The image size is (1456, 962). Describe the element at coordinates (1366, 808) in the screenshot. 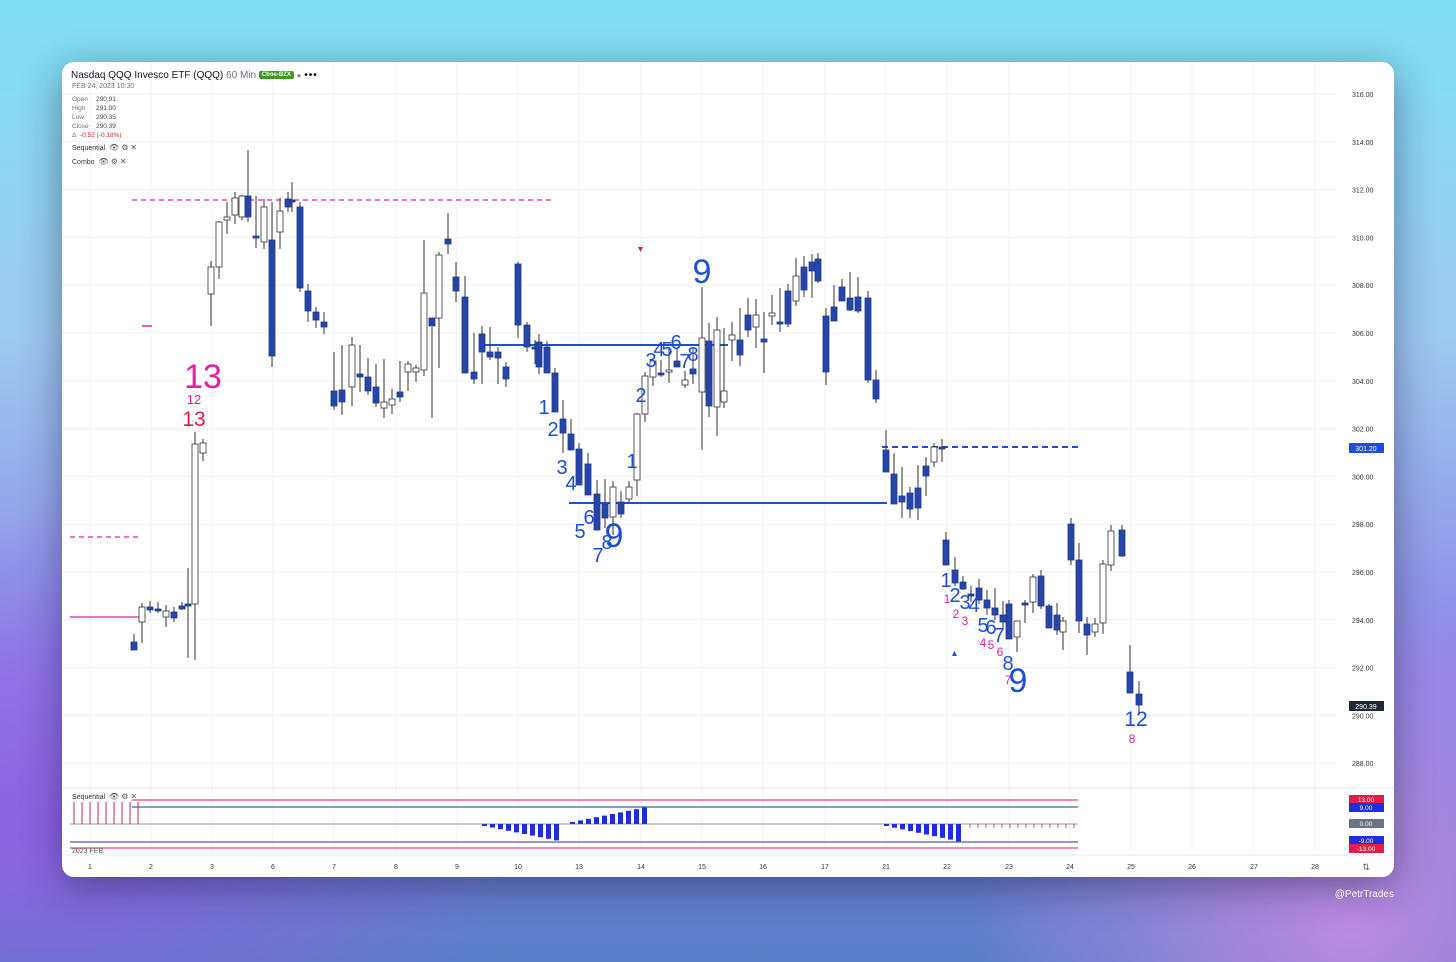

I see `osc-axis-badge-text: 9.00` at that location.